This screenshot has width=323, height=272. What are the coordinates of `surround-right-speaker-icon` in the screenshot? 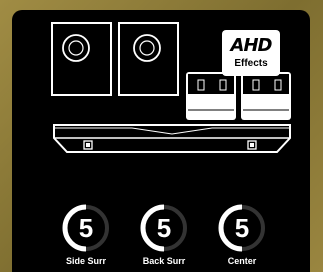 It's located at (266, 96).